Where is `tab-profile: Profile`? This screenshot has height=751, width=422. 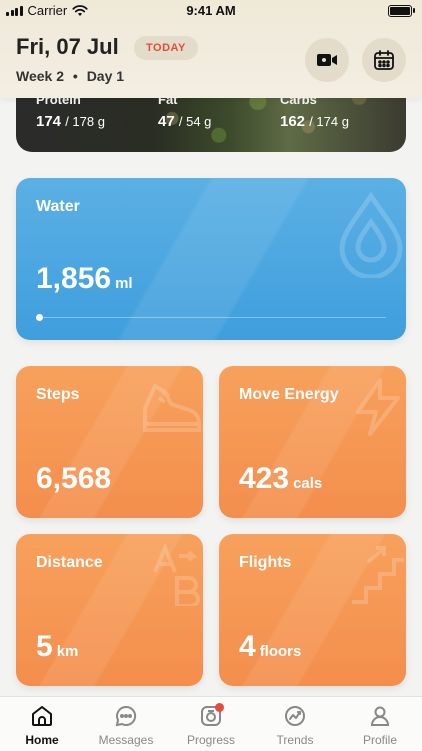 tab-profile: Profile is located at coordinates (380, 725).